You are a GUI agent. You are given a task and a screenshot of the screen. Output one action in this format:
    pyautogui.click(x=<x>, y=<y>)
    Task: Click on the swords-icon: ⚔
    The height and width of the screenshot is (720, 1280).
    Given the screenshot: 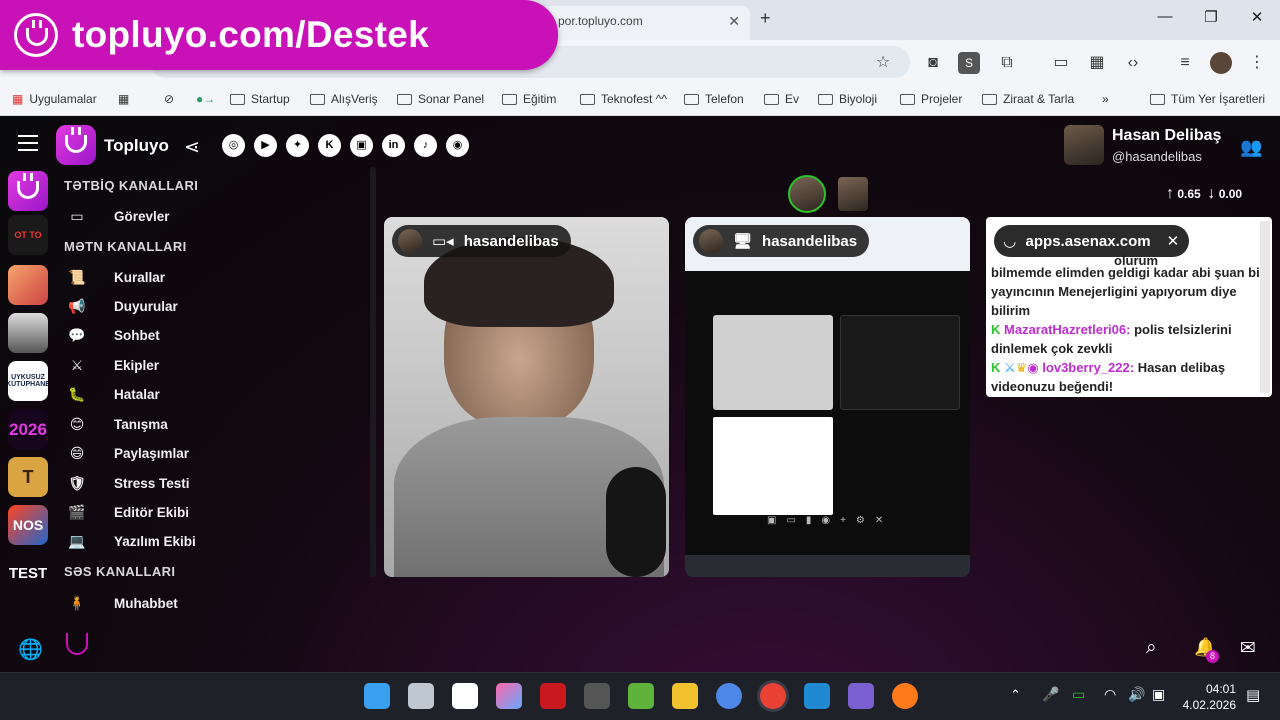 What is the action you would take?
    pyautogui.click(x=77, y=365)
    